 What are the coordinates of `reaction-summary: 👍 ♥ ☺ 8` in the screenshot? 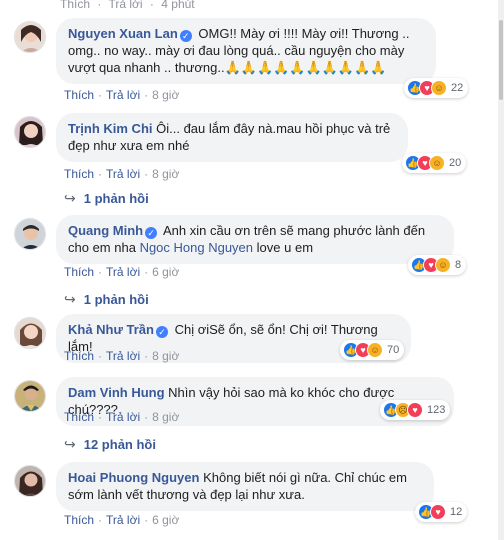 It's located at (437, 265).